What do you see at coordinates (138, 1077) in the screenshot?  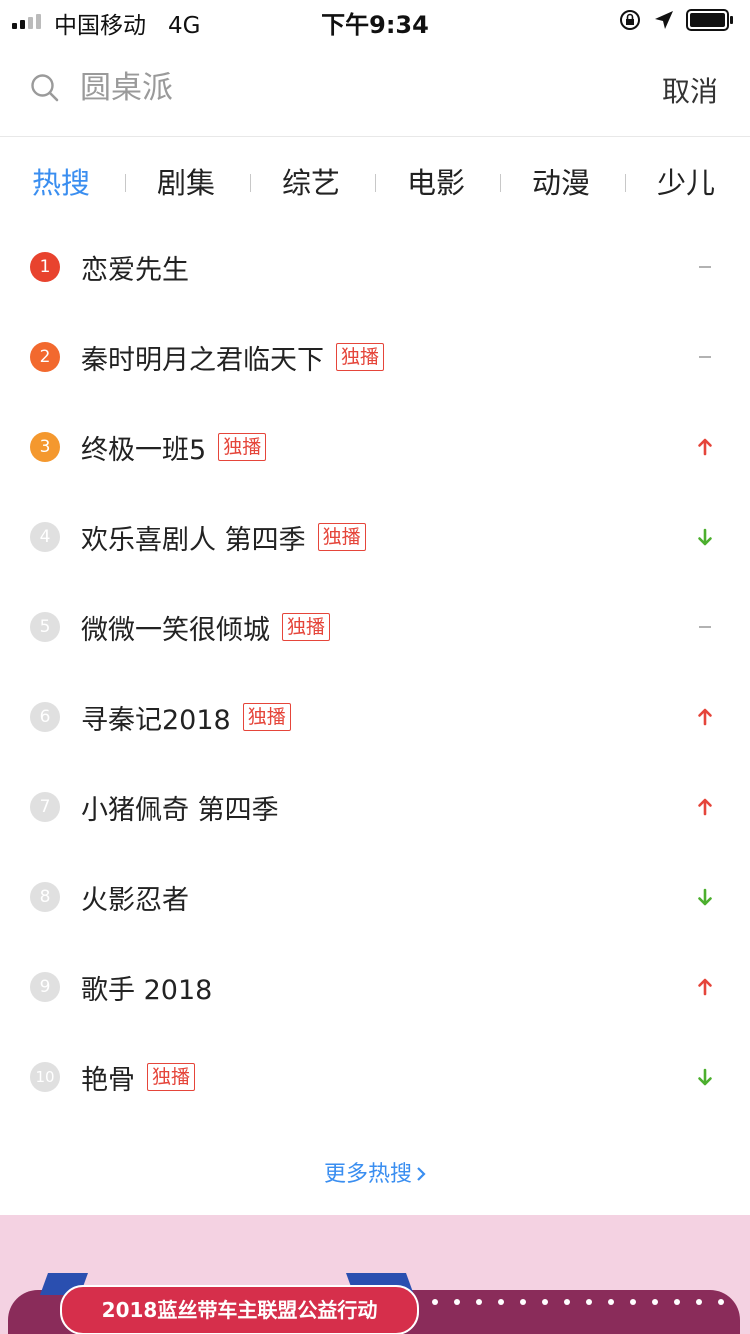 I see `row-title-group: 艳骨 独播` at bounding box center [138, 1077].